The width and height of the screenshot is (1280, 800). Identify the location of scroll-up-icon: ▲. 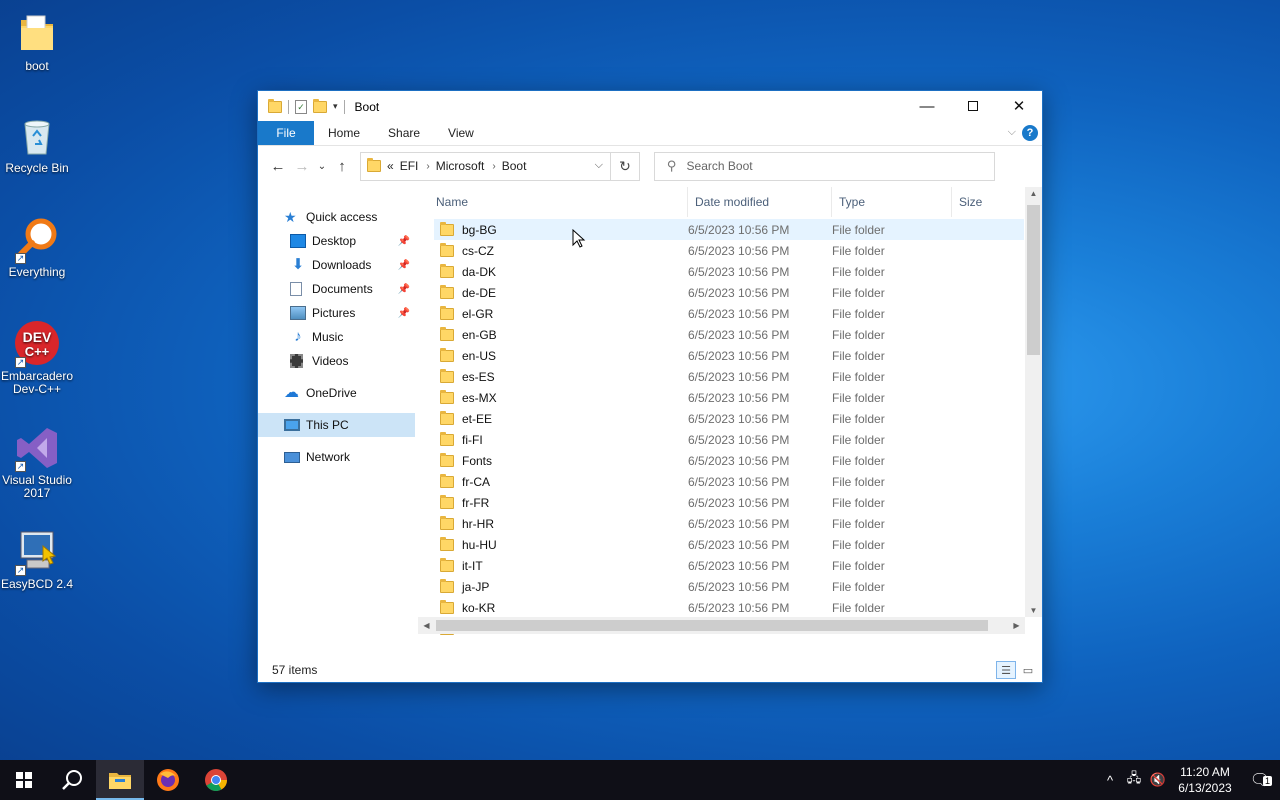
(1033, 193).